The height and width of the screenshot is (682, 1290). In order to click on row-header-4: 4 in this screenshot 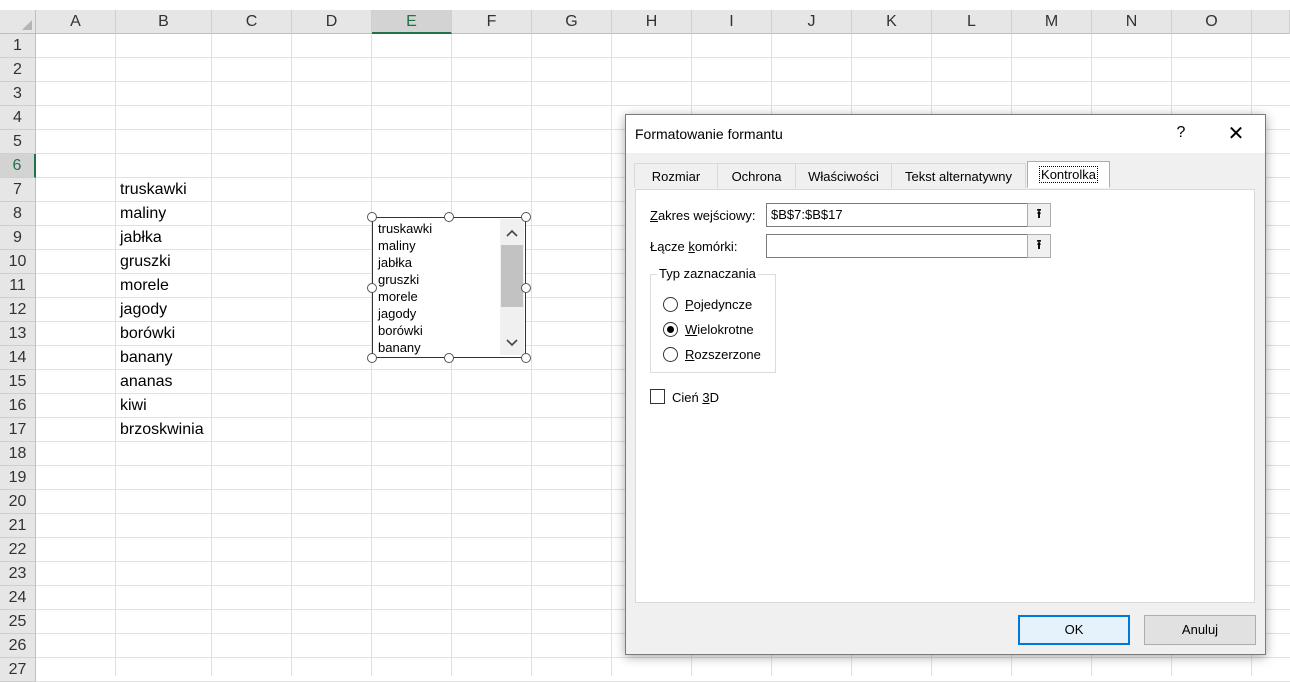, I will do `click(18, 118)`.